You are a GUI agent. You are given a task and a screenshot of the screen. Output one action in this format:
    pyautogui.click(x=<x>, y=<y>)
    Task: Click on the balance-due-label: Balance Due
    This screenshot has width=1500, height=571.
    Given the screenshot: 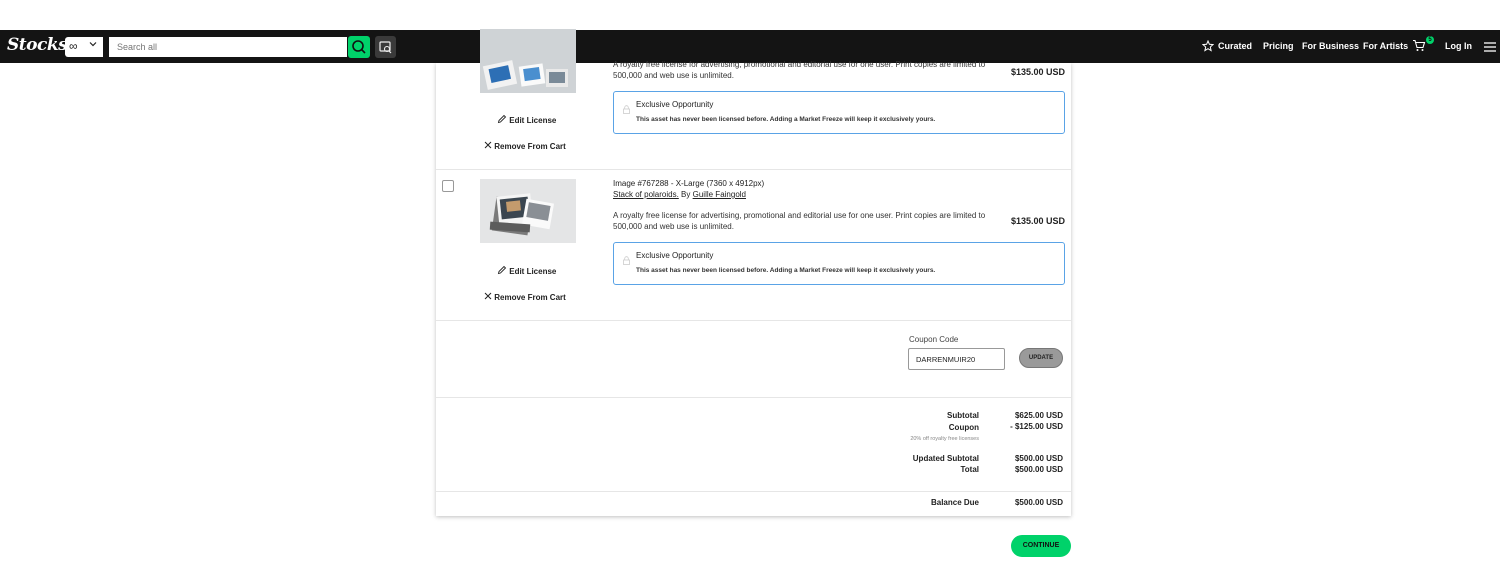 What is the action you would take?
    pyautogui.click(x=954, y=502)
    